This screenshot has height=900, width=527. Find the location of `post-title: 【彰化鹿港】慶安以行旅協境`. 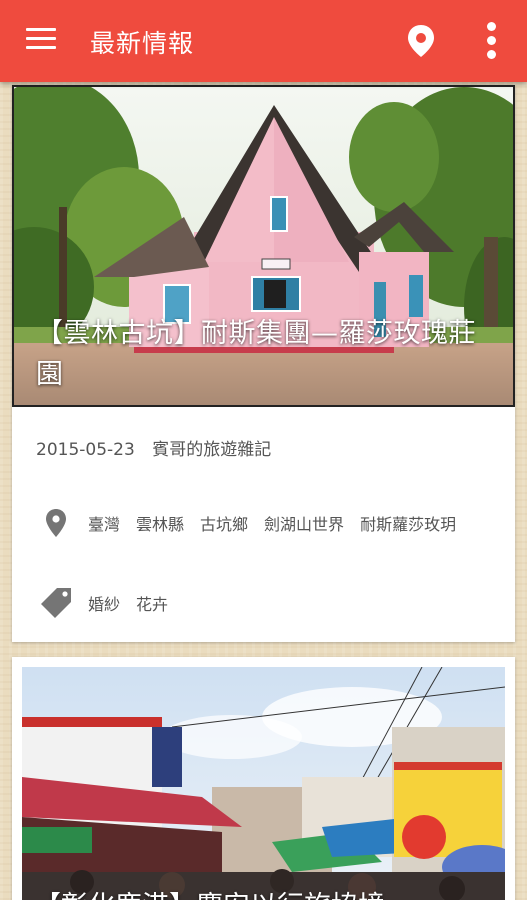

post-title: 【彰化鹿港】慶安以行旅協境 is located at coordinates (209, 892).